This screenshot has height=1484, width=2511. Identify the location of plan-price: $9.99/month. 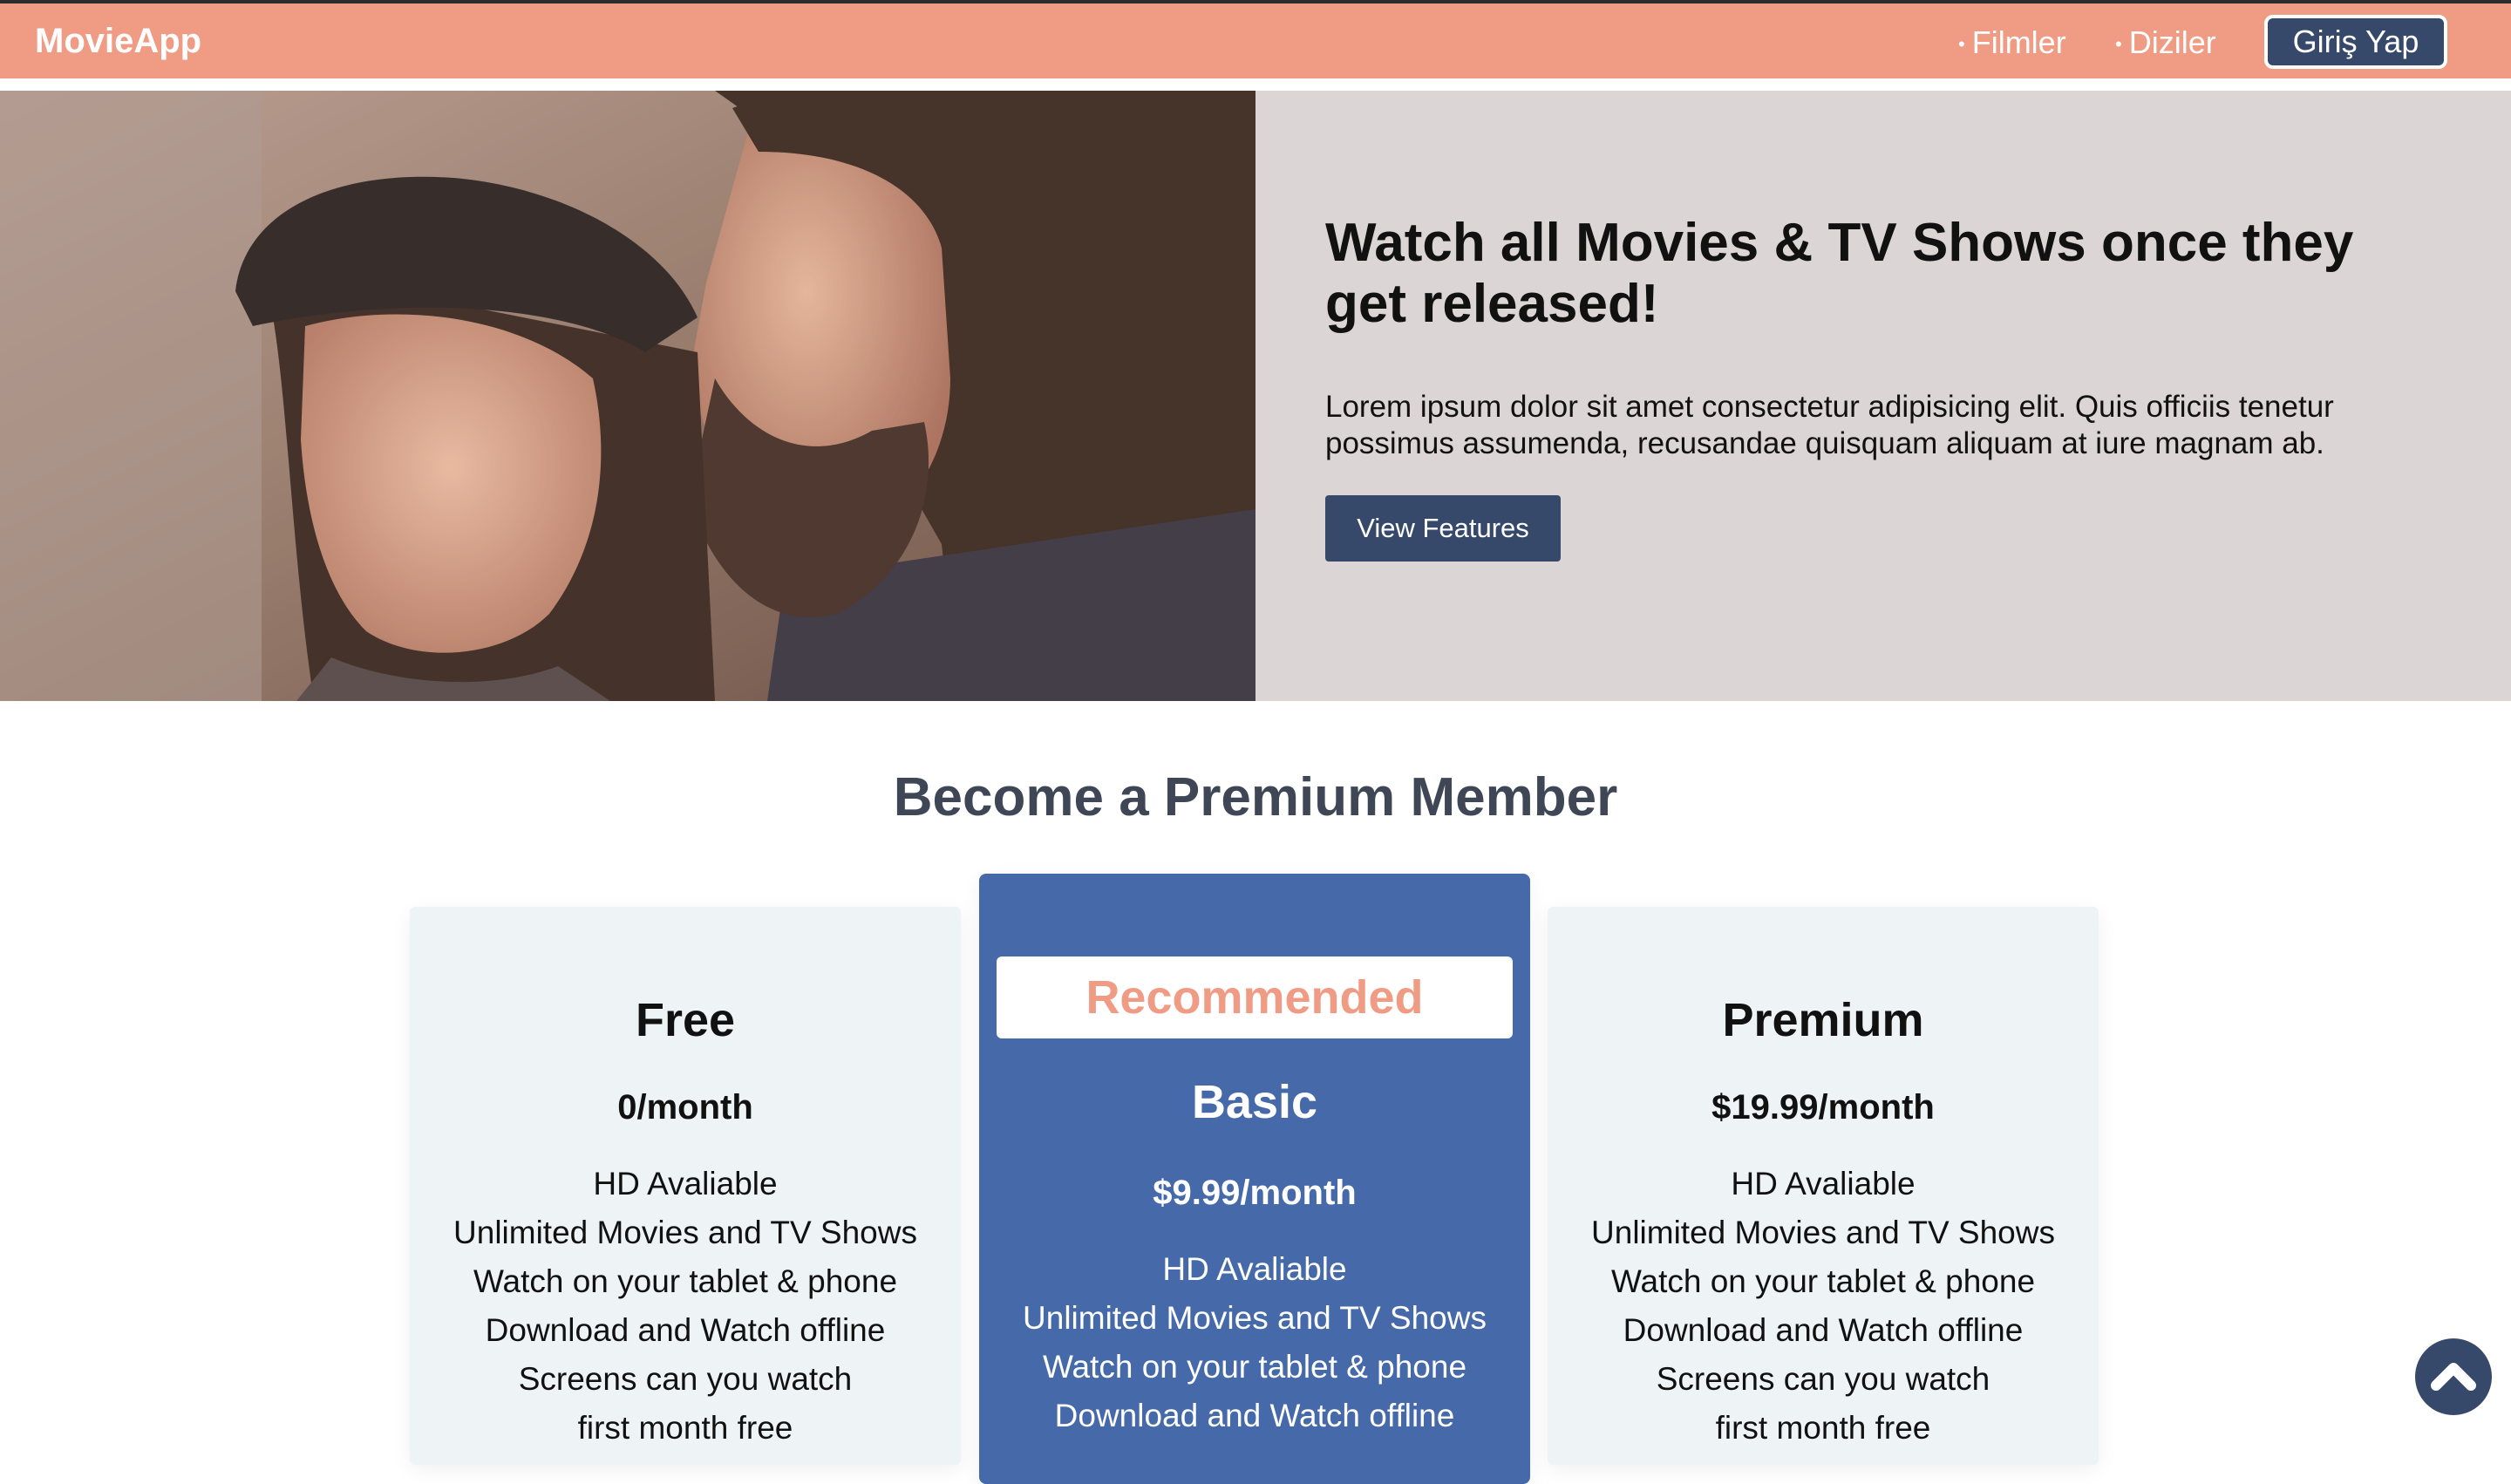
(1255, 1193).